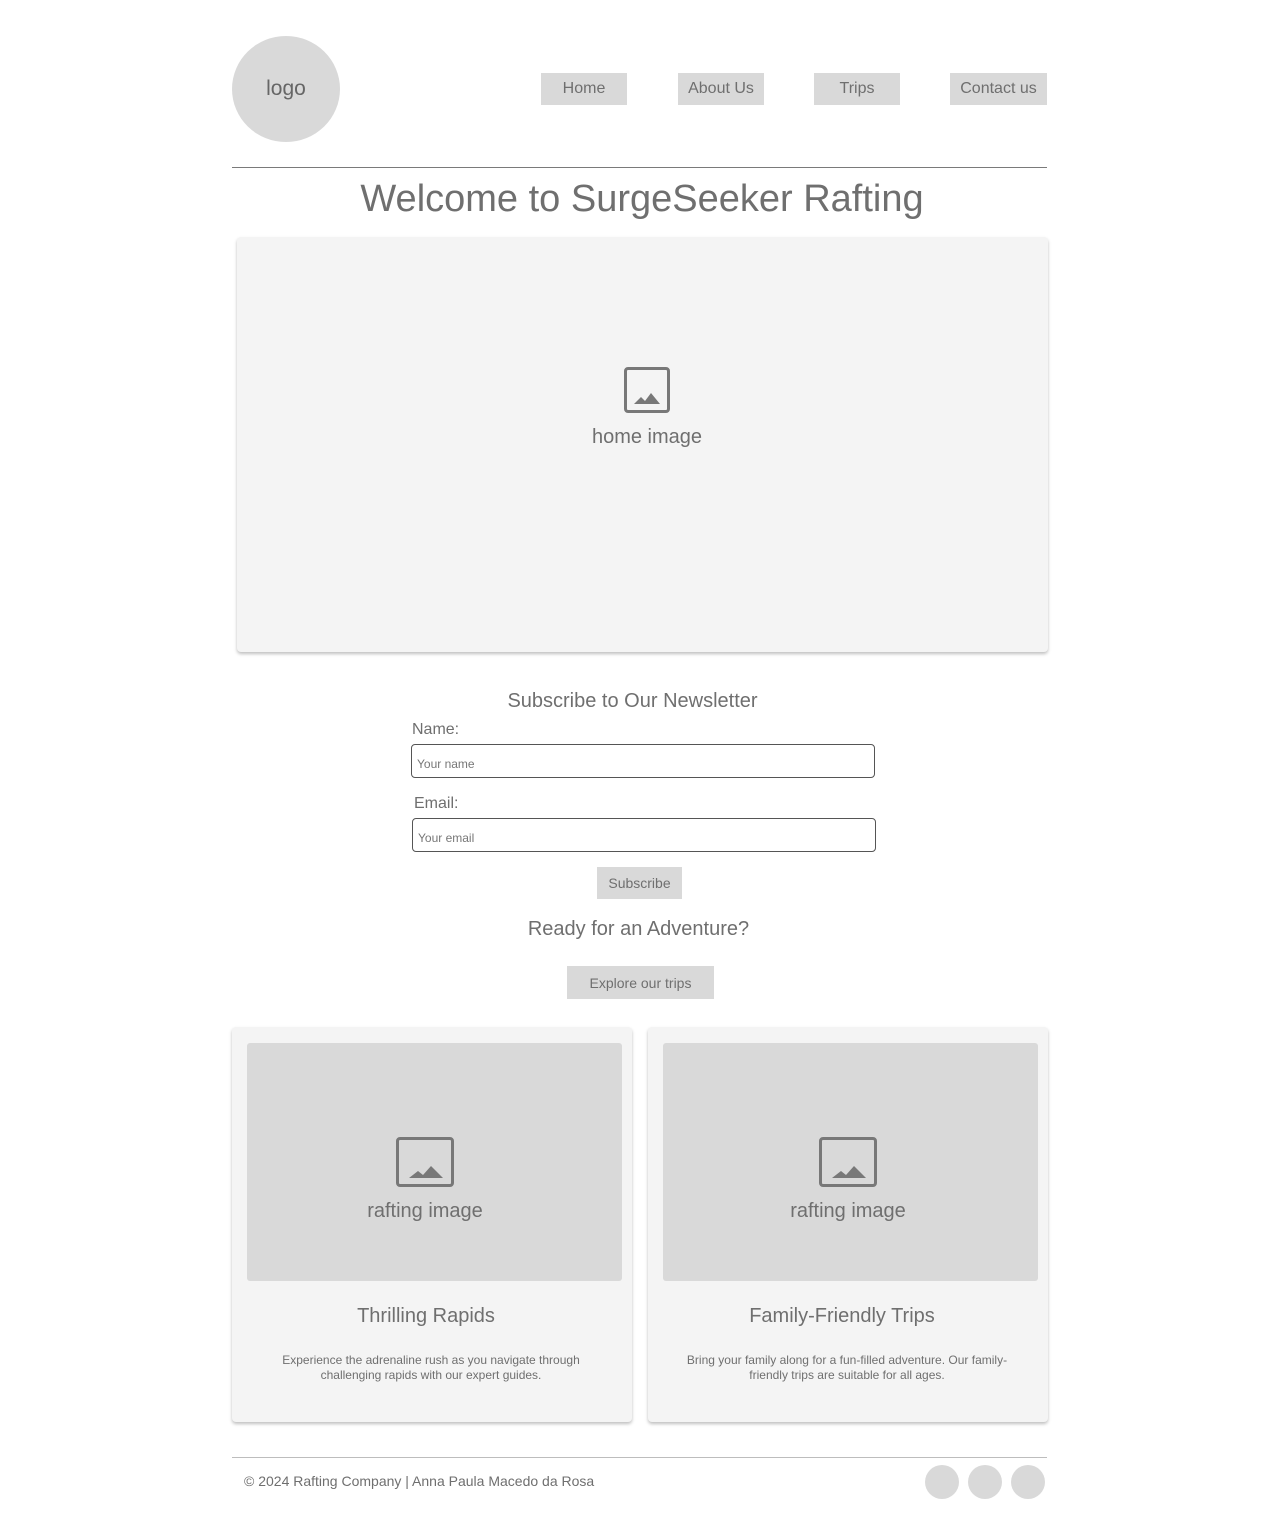 This screenshot has width=1280, height=1537. Describe the element at coordinates (436, 803) in the screenshot. I see `email-label: Email:` at that location.